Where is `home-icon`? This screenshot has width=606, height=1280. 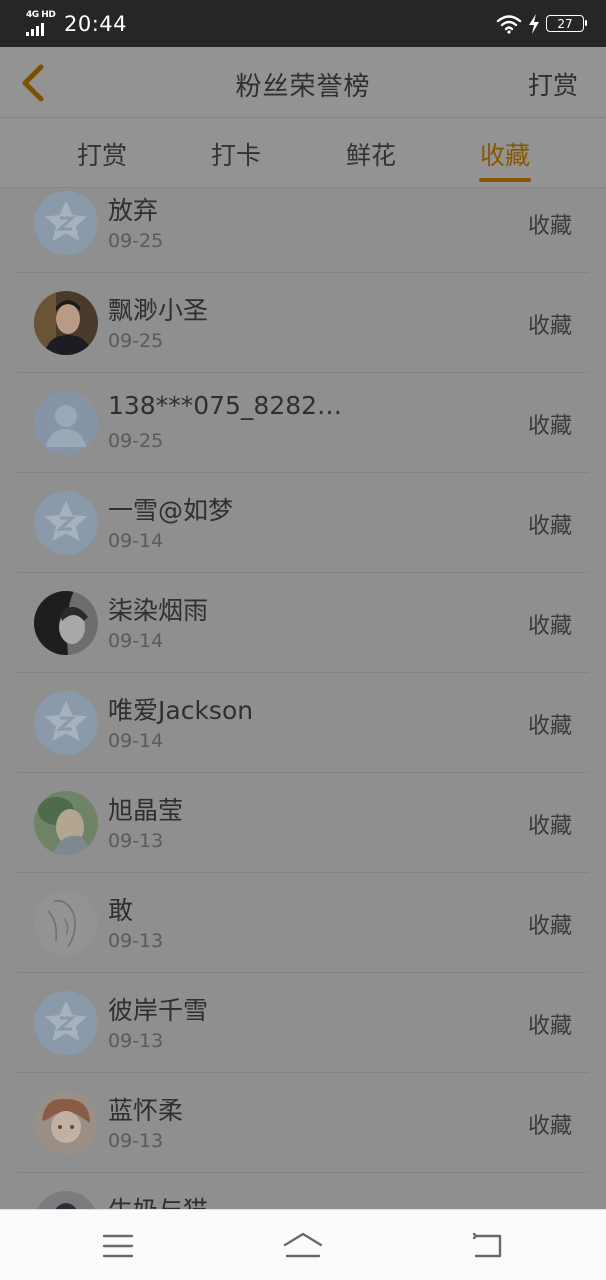
home-icon is located at coordinates (303, 1245).